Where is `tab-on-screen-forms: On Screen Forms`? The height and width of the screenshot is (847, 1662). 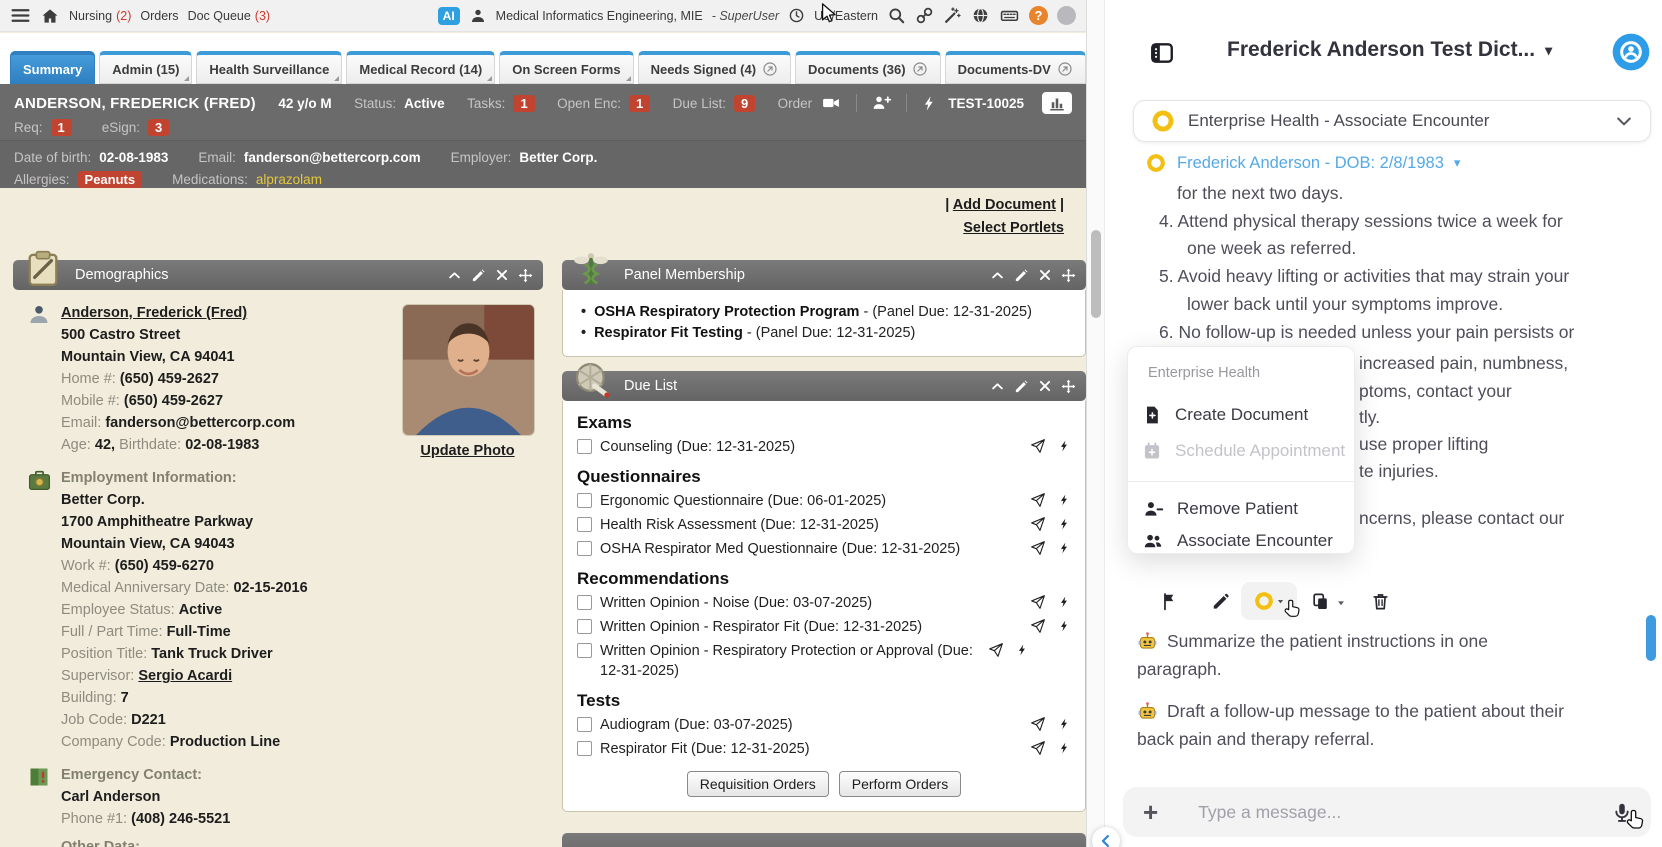
tab-on-screen-forms: On Screen Forms is located at coordinates (566, 67).